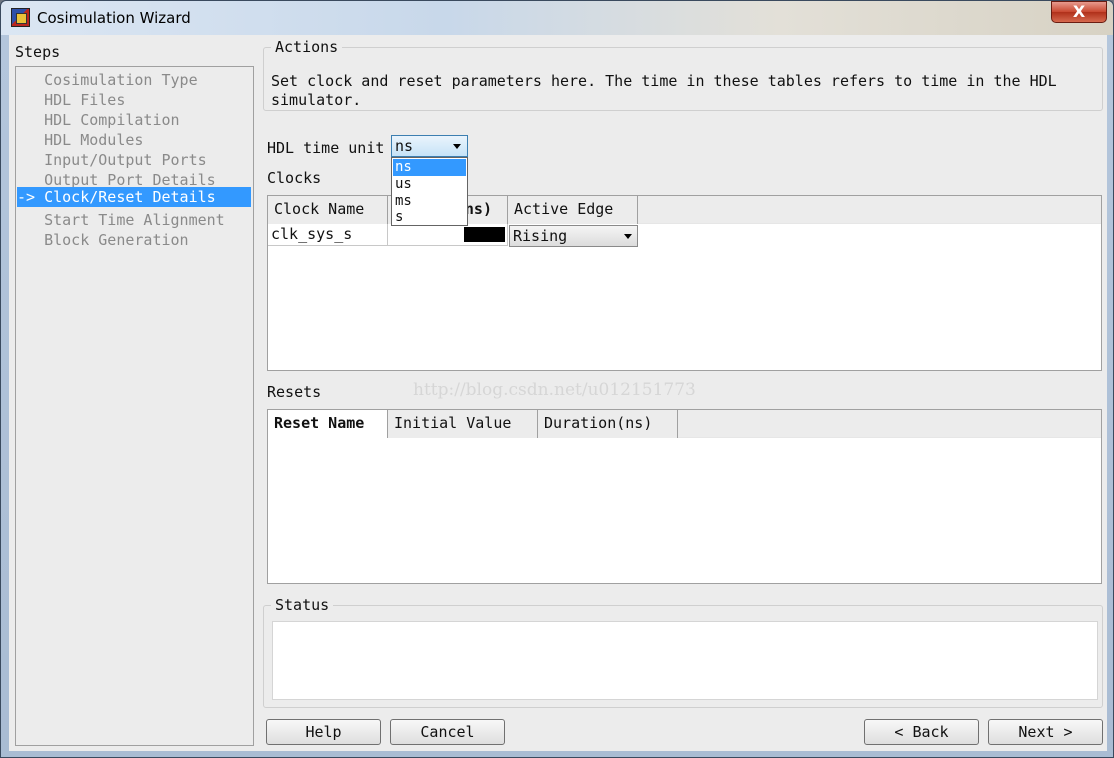 This screenshot has width=1114, height=758. What do you see at coordinates (573, 210) in the screenshot?
I see `clocks-header-edge: Active Edge` at bounding box center [573, 210].